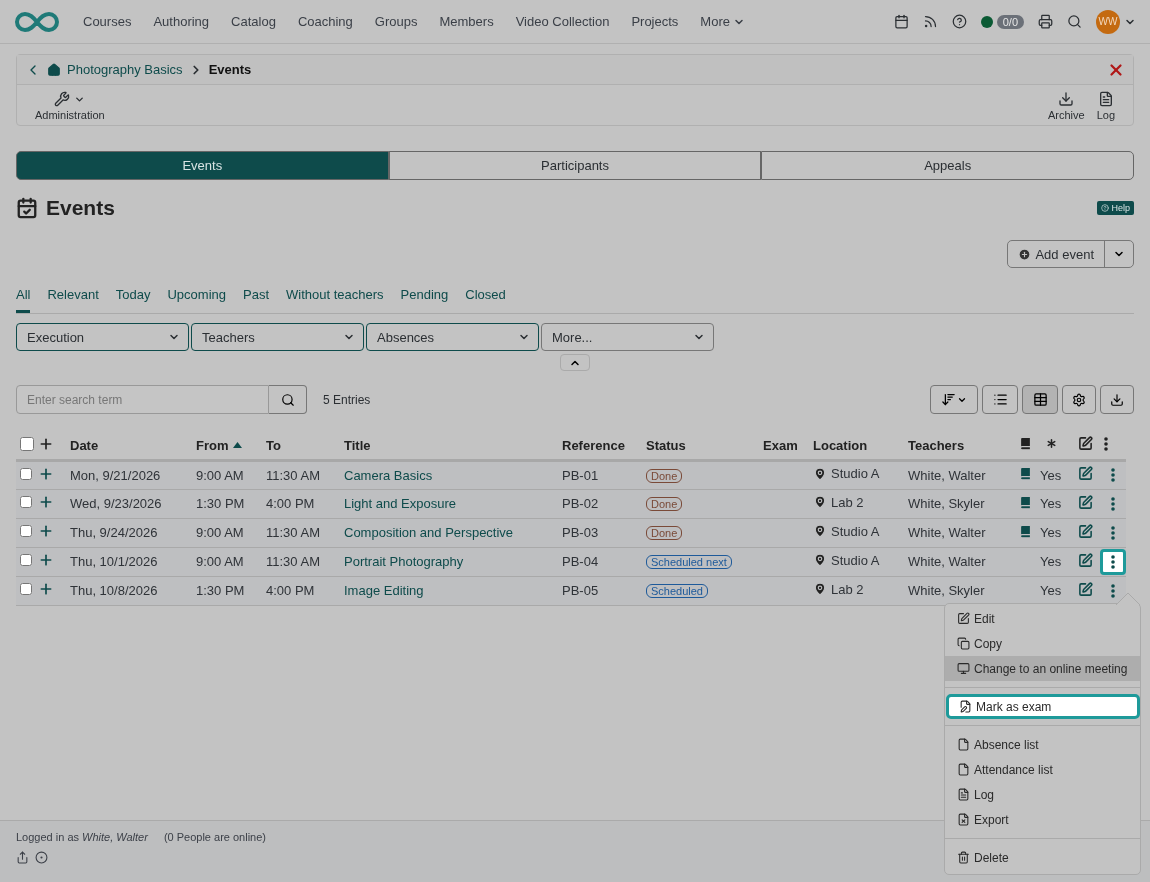 This screenshot has height=882, width=1150. What do you see at coordinates (1043, 706) in the screenshot?
I see `menu-item: Mark as exam` at bounding box center [1043, 706].